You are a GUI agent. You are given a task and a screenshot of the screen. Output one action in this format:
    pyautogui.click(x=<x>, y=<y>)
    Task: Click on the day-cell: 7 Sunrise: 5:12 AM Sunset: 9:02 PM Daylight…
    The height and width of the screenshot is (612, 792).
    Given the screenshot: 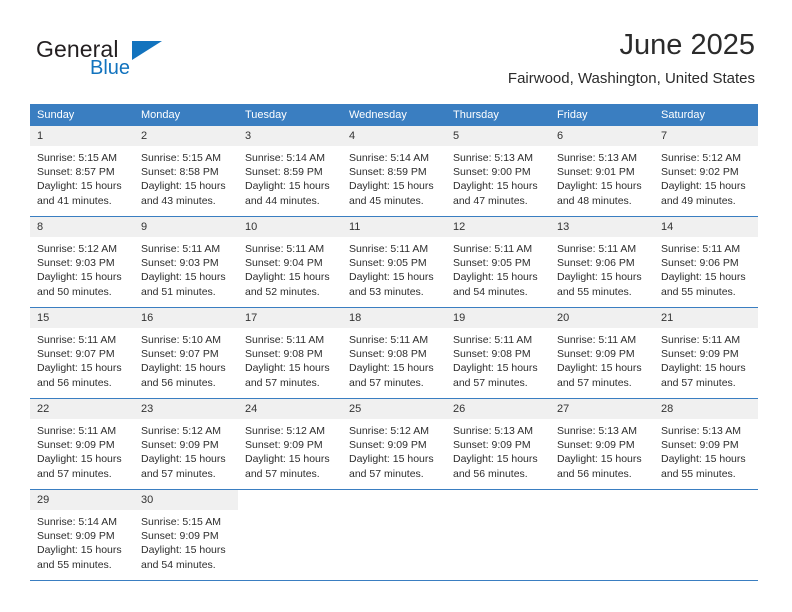 What is the action you would take?
    pyautogui.click(x=706, y=171)
    